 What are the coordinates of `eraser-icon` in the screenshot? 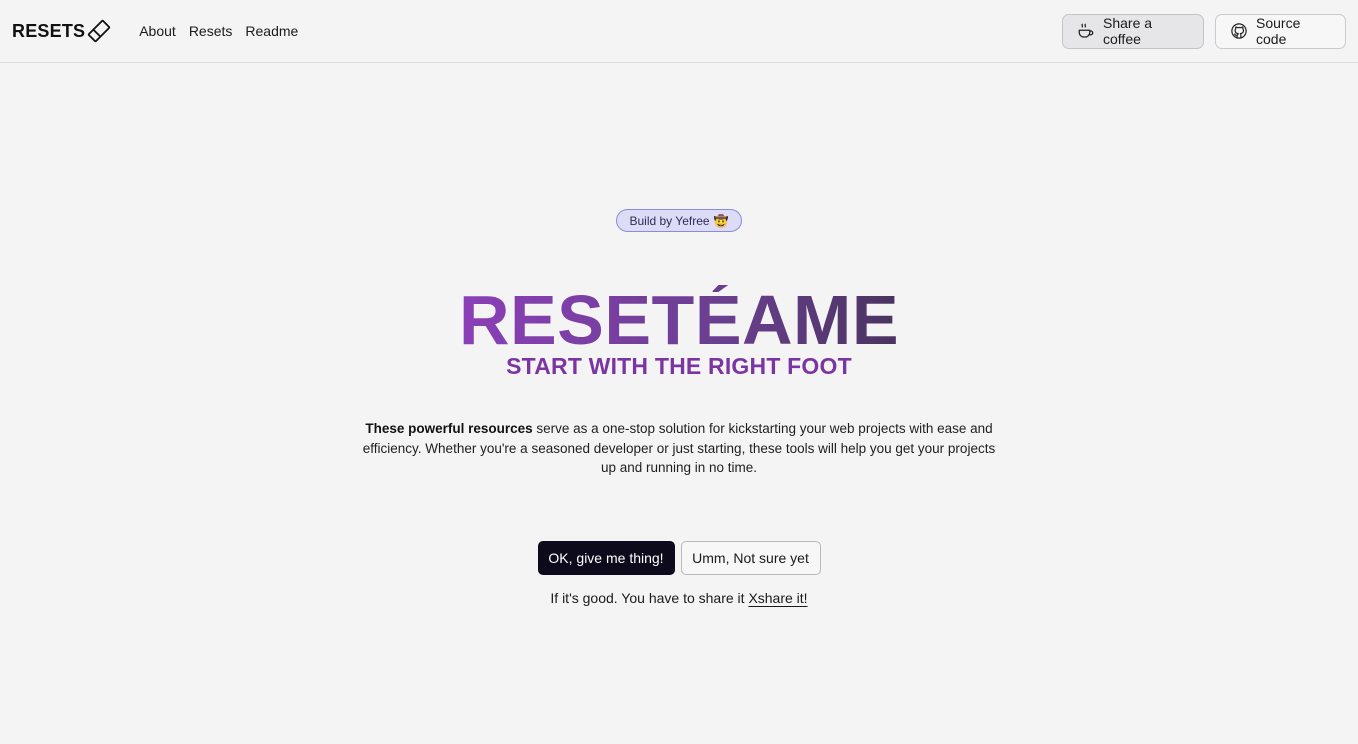 It's located at (99, 31).